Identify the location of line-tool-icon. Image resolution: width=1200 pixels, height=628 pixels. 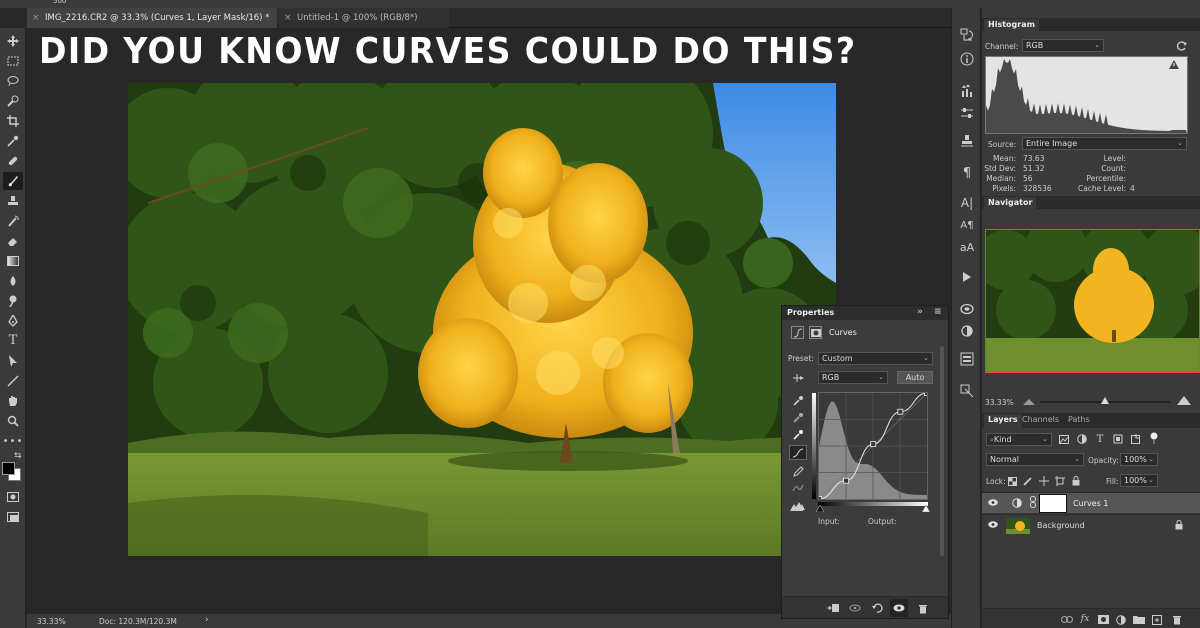
(13, 381).